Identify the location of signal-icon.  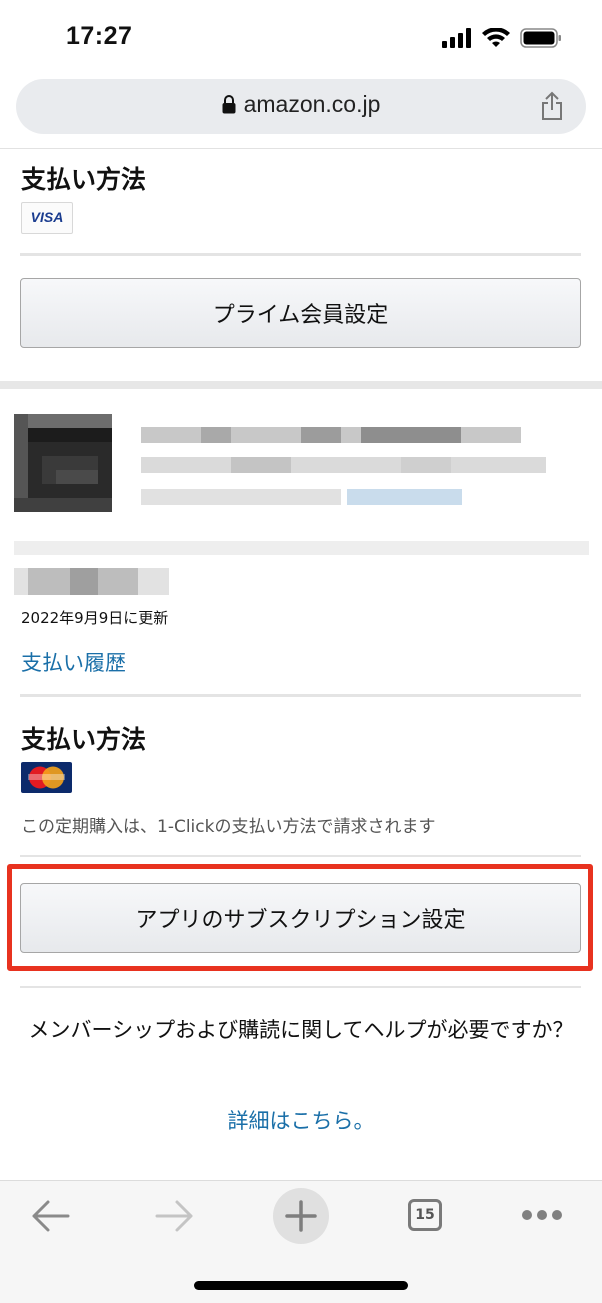
(456, 38).